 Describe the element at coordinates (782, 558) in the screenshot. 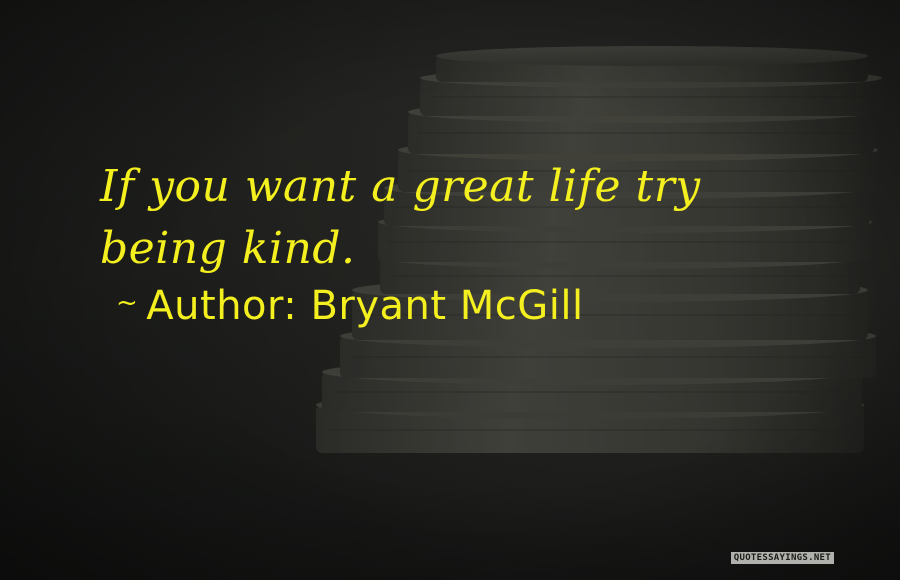

I see `watermark: QUOTESSAYINGS.NET` at that location.